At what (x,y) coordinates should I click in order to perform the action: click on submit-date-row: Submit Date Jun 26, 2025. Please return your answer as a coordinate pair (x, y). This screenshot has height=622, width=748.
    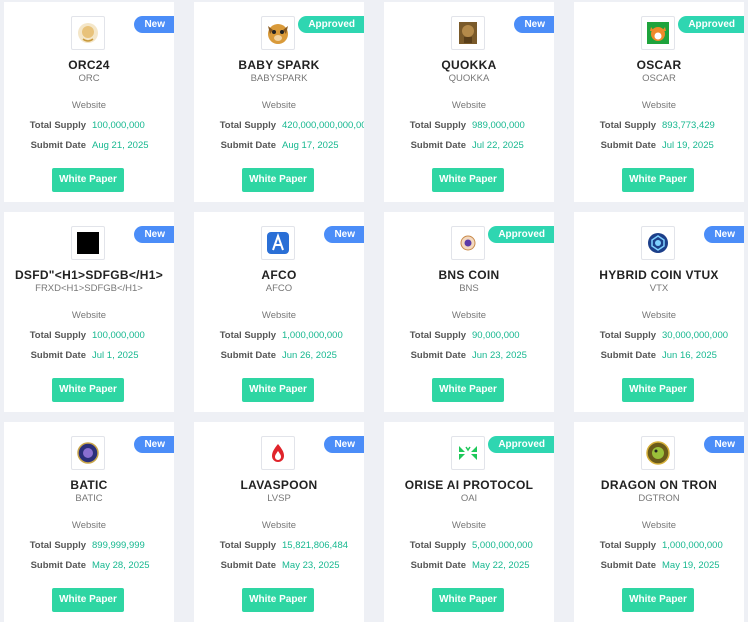
    Looking at the image, I should click on (279, 356).